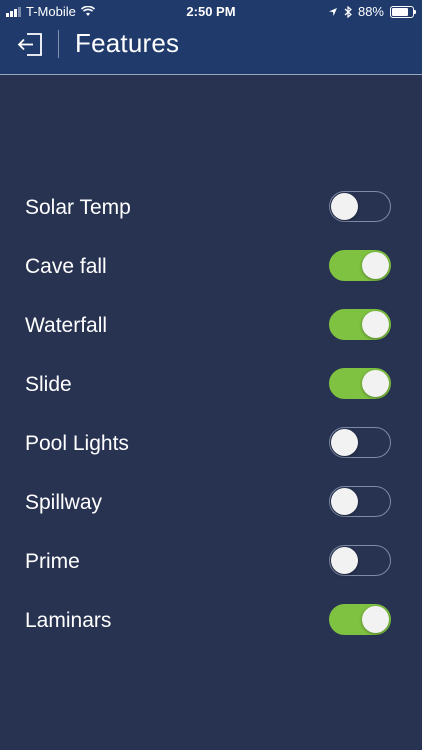  I want to click on feature-row: Solar Temp, so click(211, 206).